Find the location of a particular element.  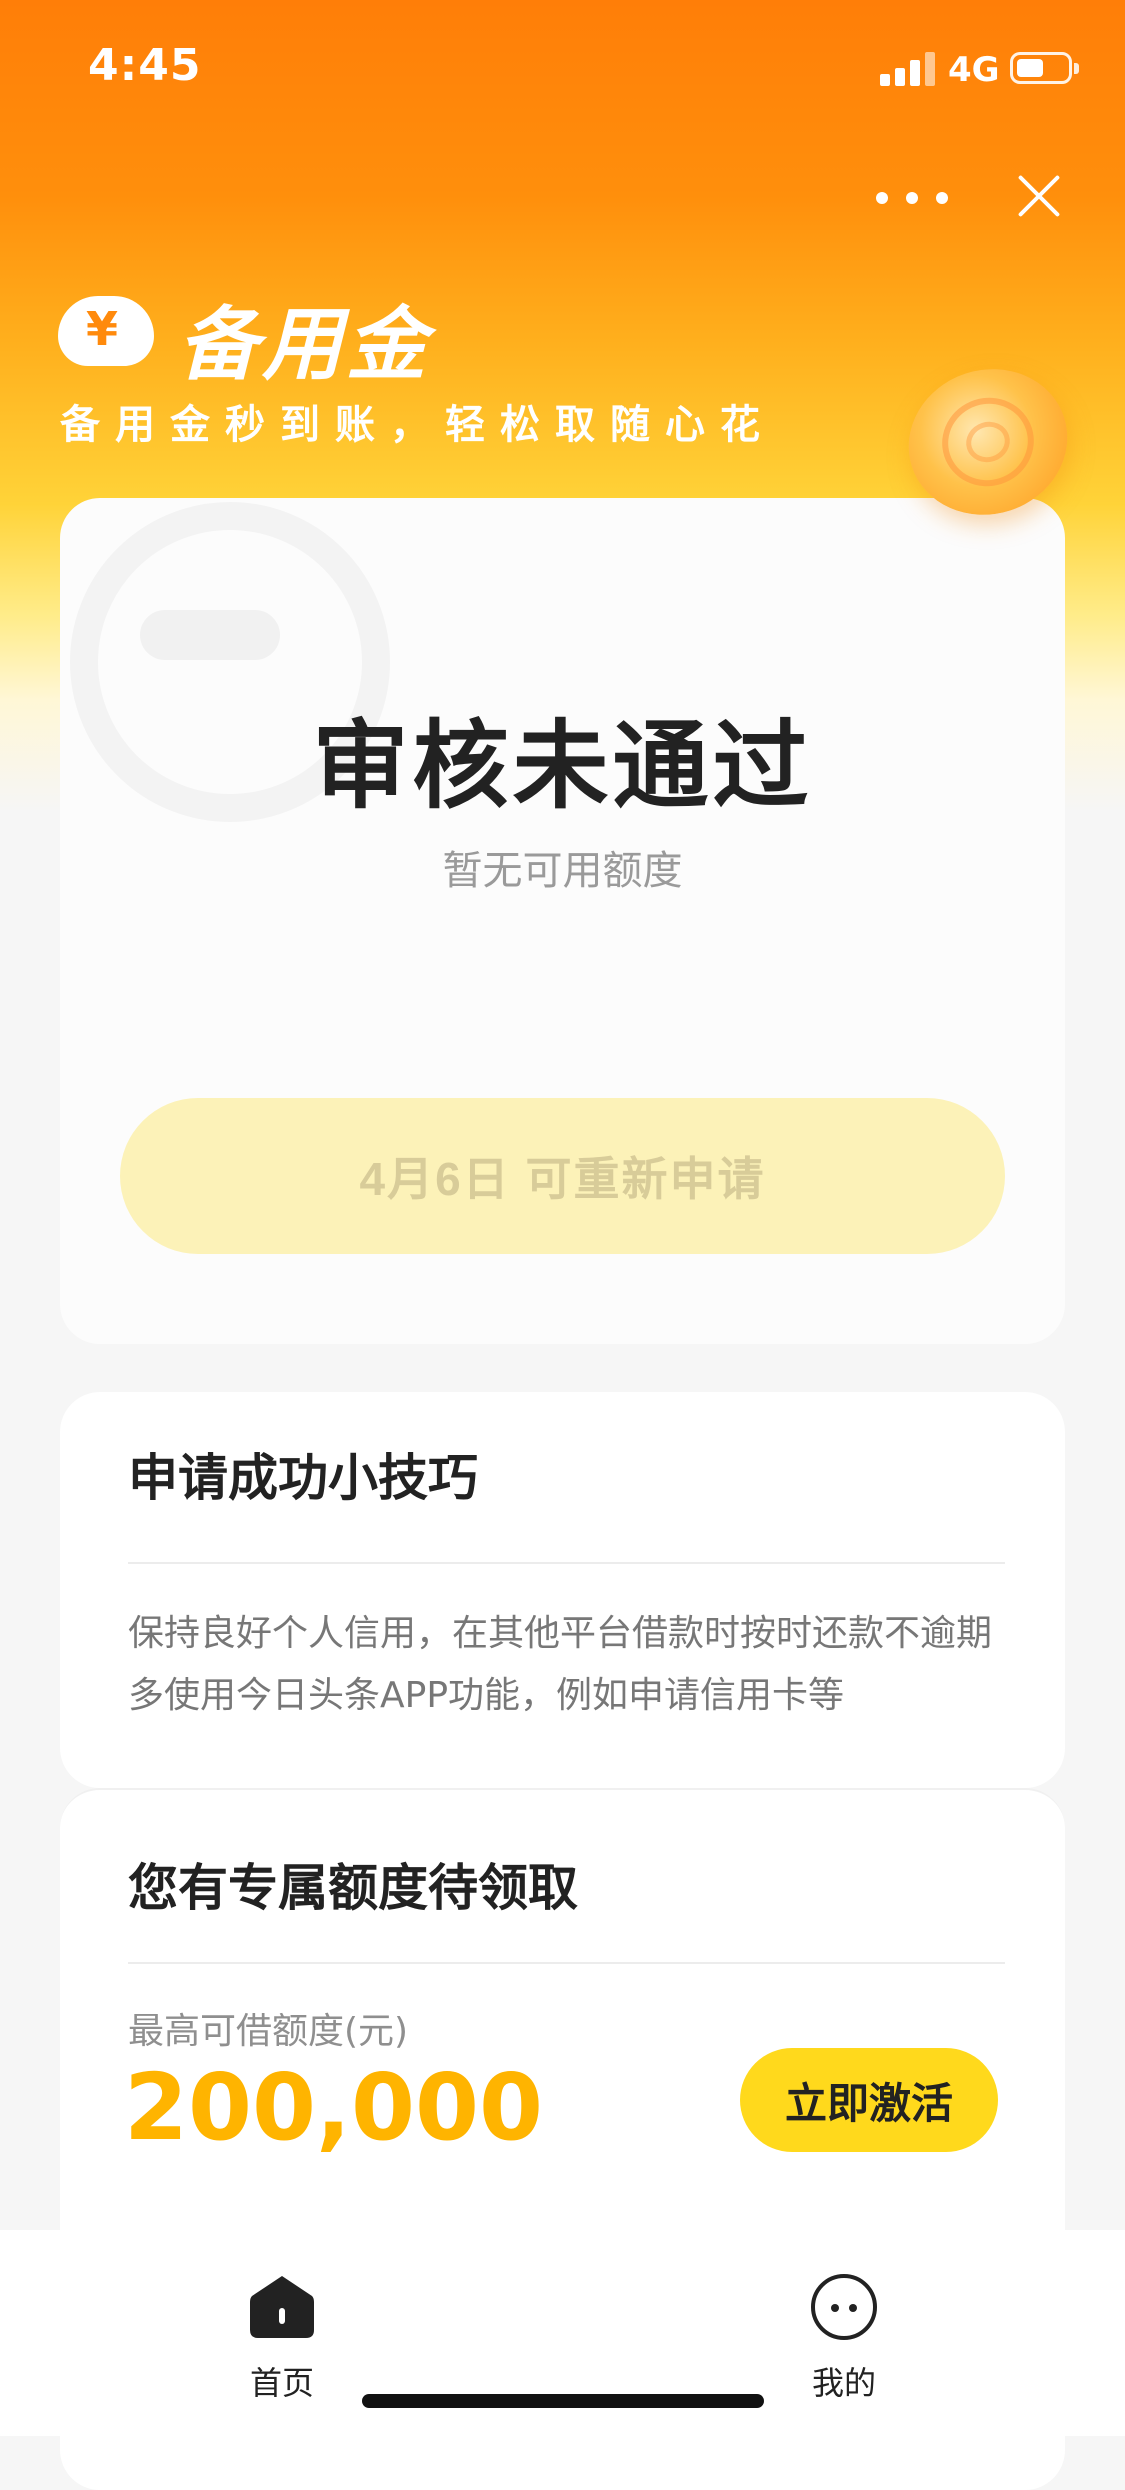

reapply-button: 4月6日 可重新申请 is located at coordinates (562, 1176).